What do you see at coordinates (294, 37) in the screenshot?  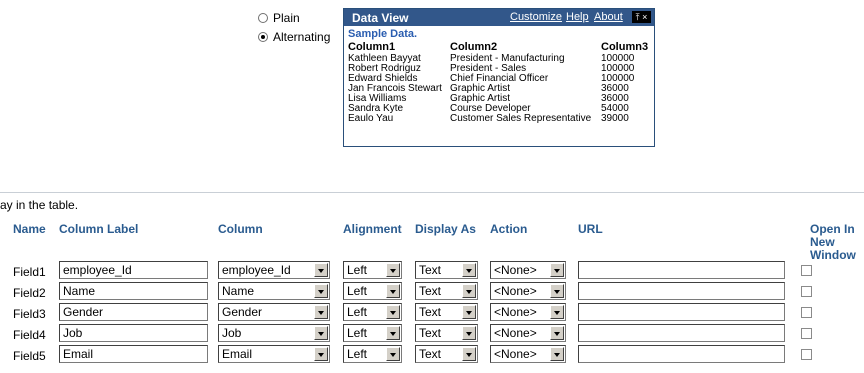 I see `style-option-alternating: Alternating` at bounding box center [294, 37].